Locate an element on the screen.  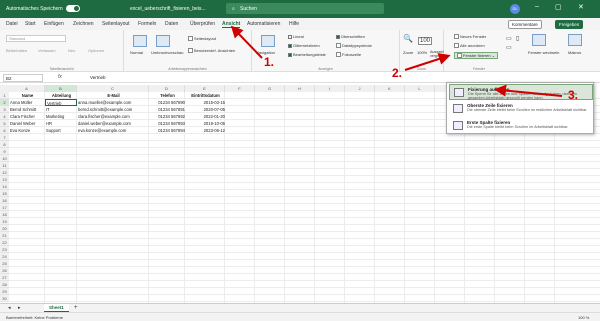
add-sheet-button: + is located at coordinates (76, 308).